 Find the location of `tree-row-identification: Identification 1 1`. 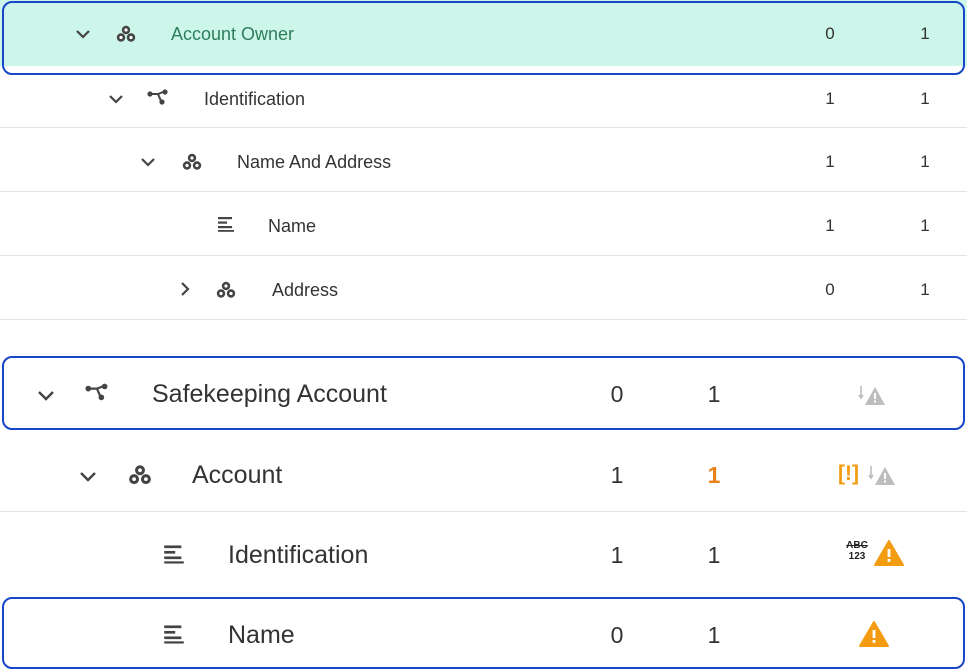

tree-row-identification: Identification 1 1 is located at coordinates (483, 97).